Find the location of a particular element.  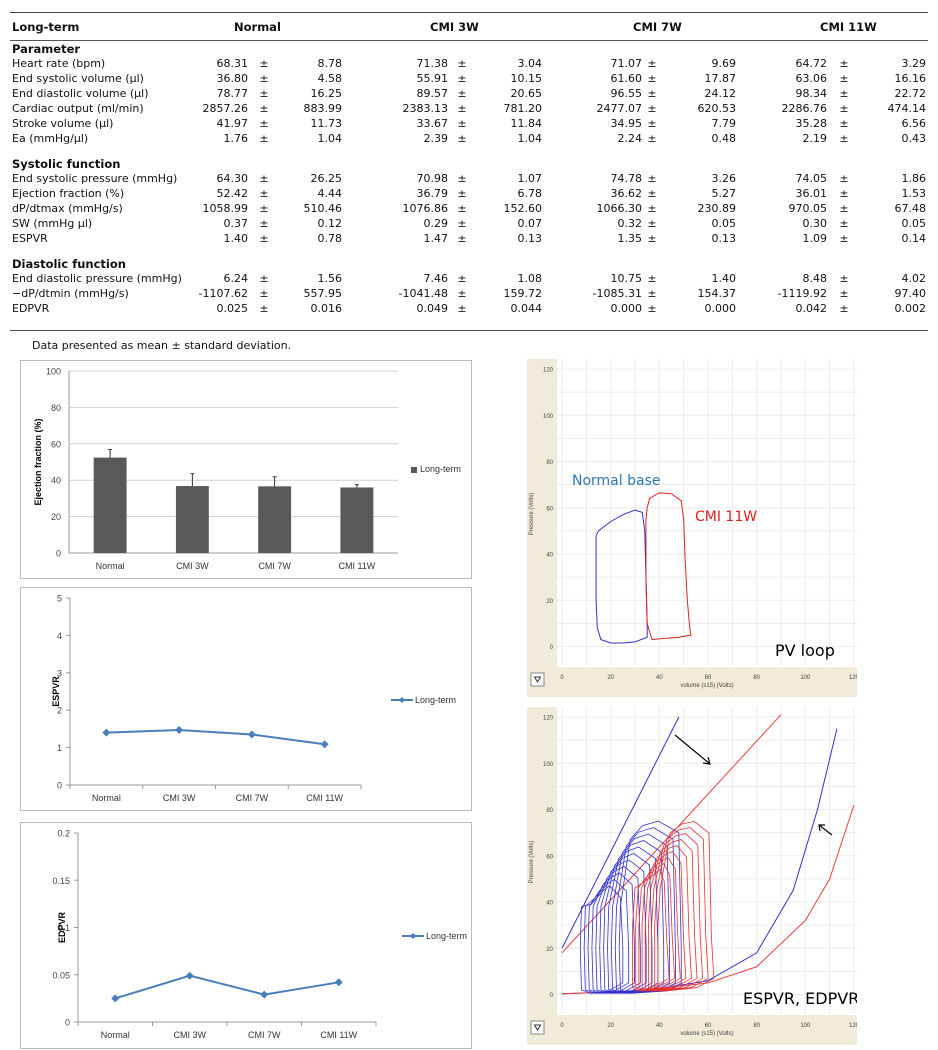

mean-value: -1107.62 is located at coordinates (223, 293).